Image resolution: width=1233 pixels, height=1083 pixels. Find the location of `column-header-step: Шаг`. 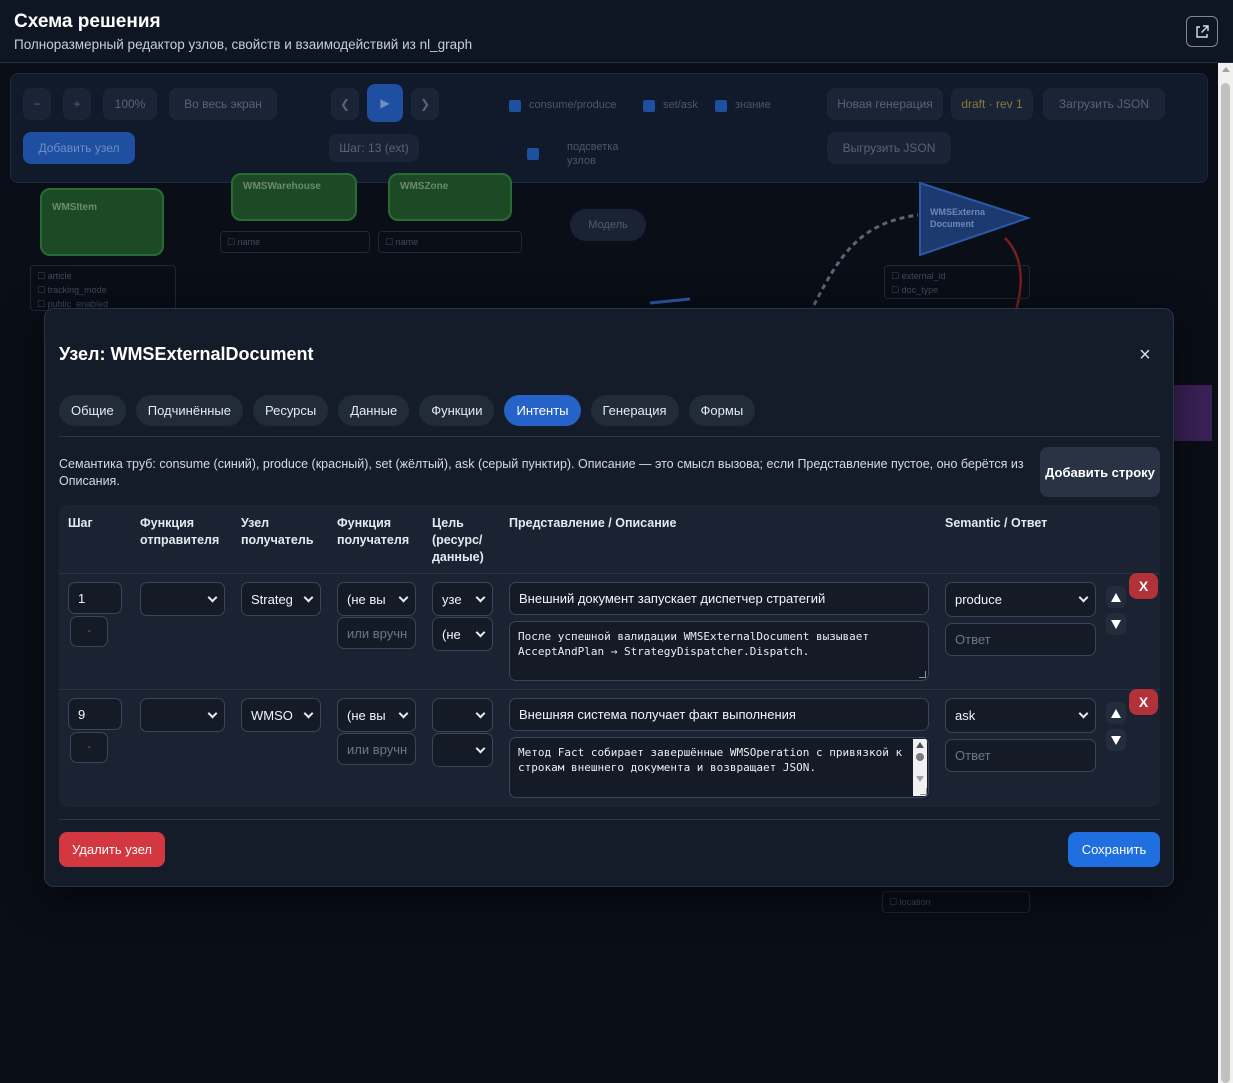

column-header-step: Шаг is located at coordinates (80, 523).